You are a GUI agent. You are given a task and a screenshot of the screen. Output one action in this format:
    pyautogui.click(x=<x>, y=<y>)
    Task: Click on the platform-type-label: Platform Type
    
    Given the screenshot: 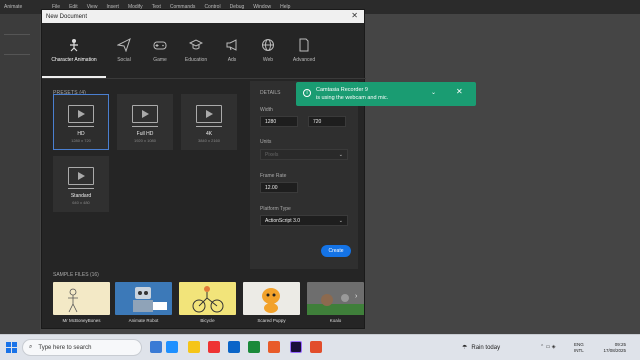 What is the action you would take?
    pyautogui.click(x=275, y=209)
    